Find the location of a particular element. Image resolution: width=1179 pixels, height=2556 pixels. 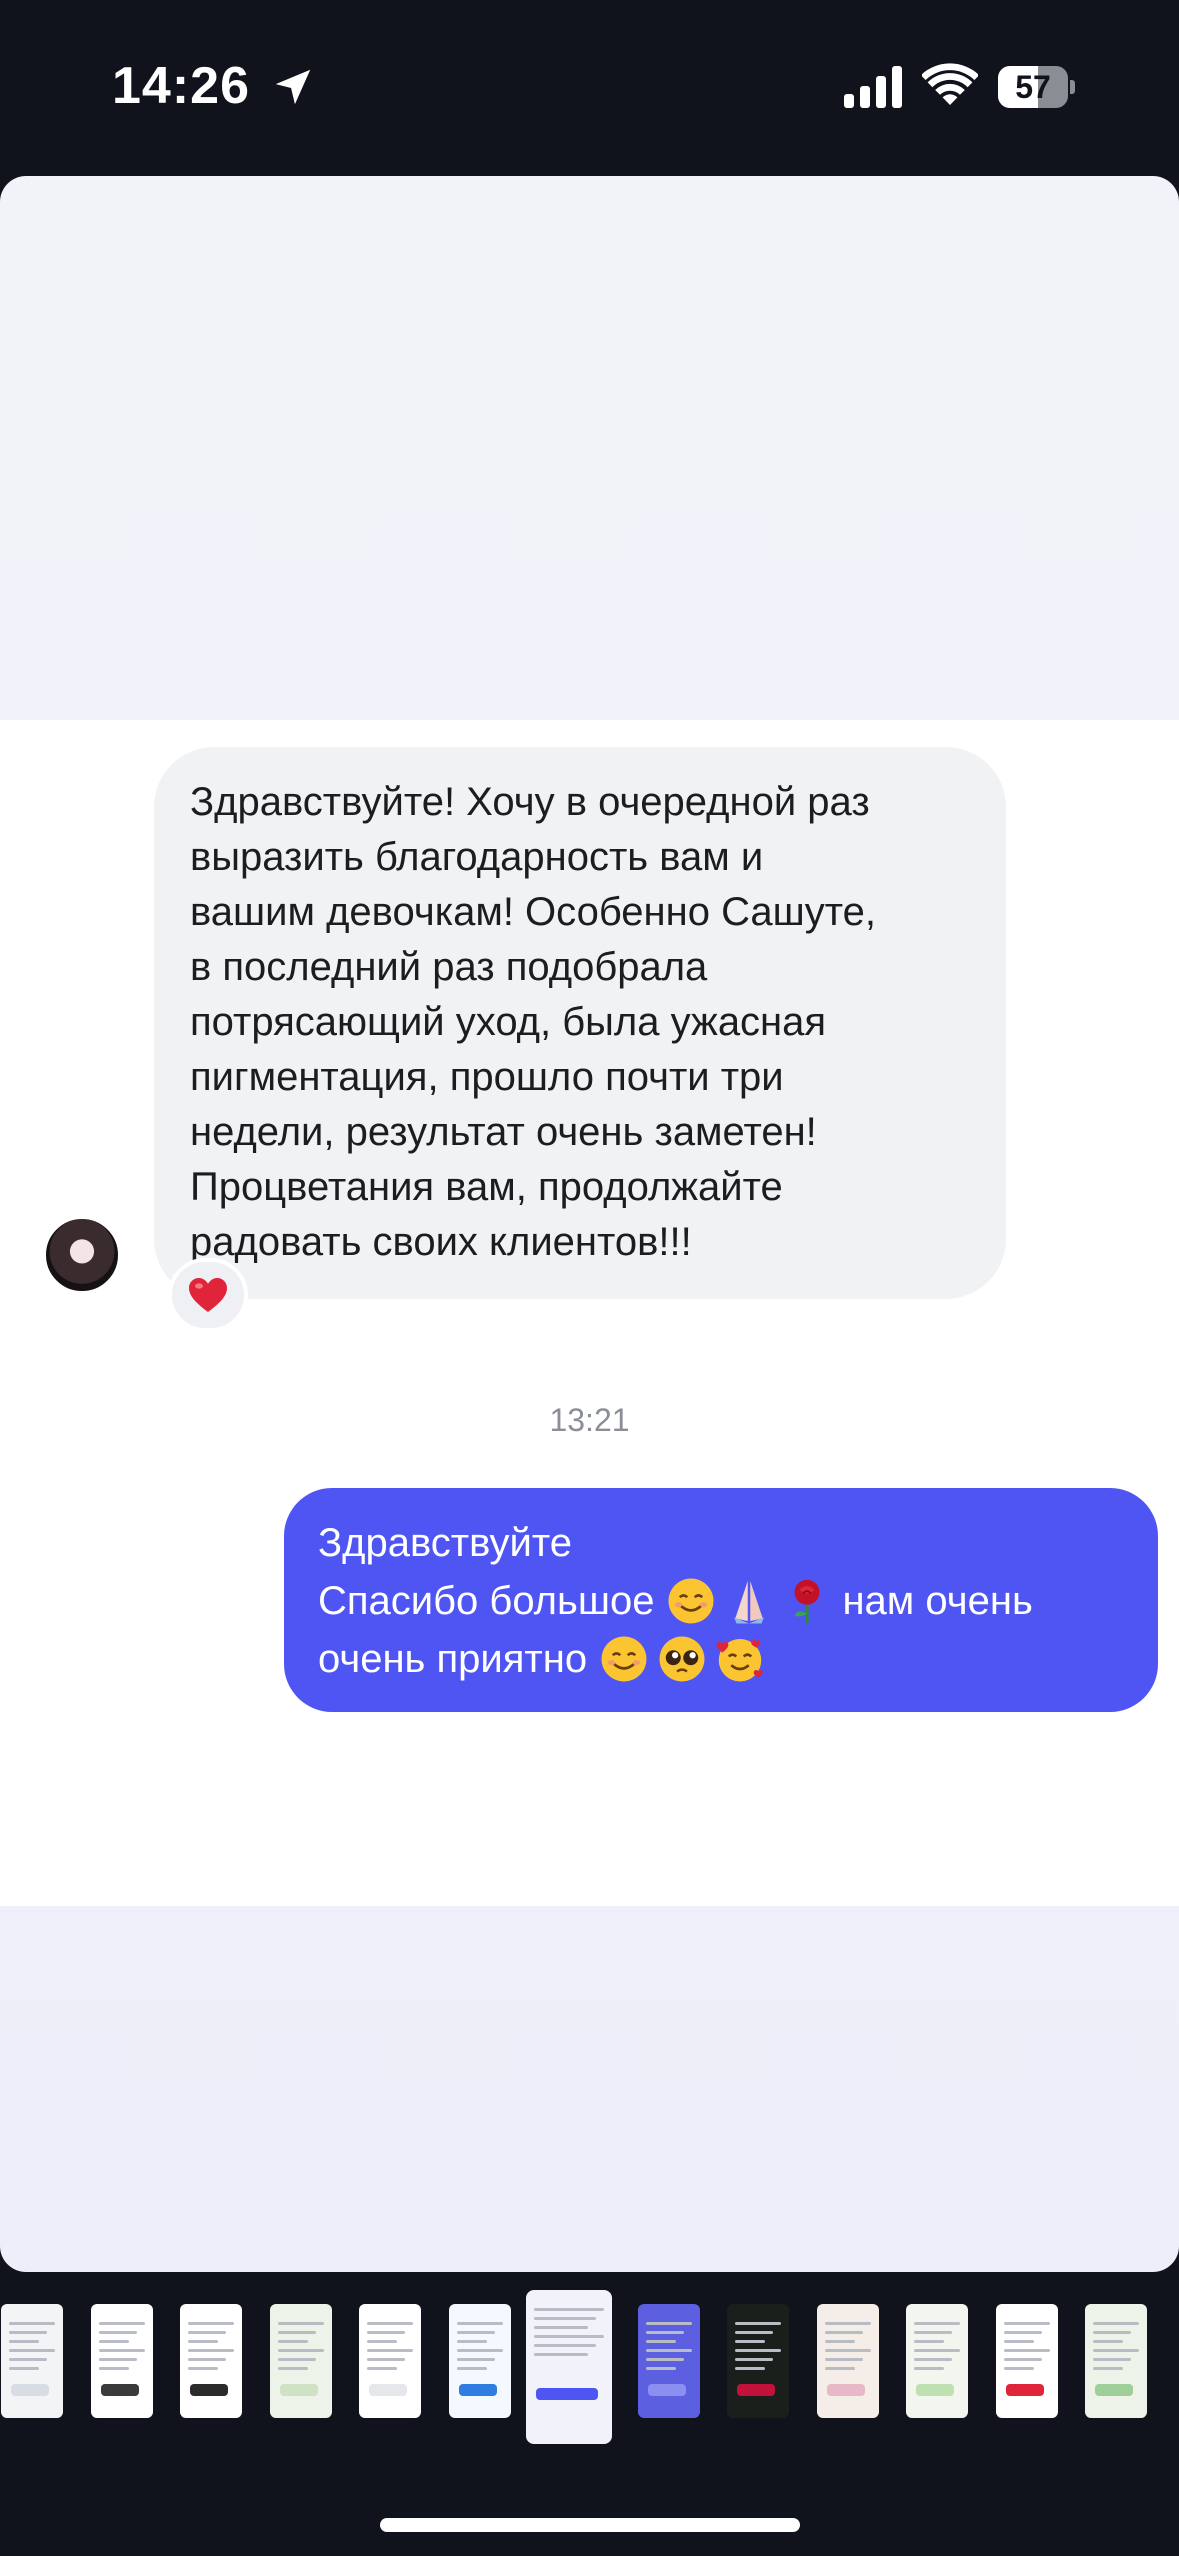

outgoing-line-2-tail: нам очень is located at coordinates (937, 1601).